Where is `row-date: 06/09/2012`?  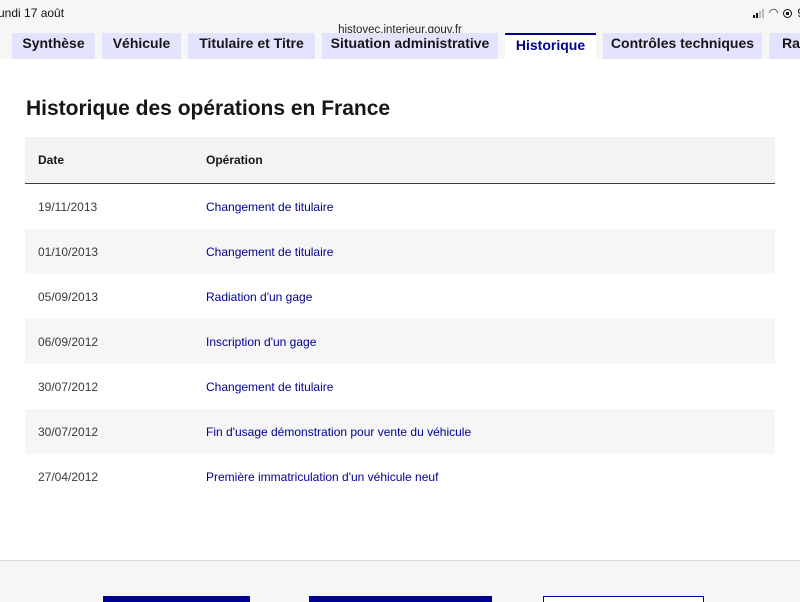 row-date: 06/09/2012 is located at coordinates (68, 342).